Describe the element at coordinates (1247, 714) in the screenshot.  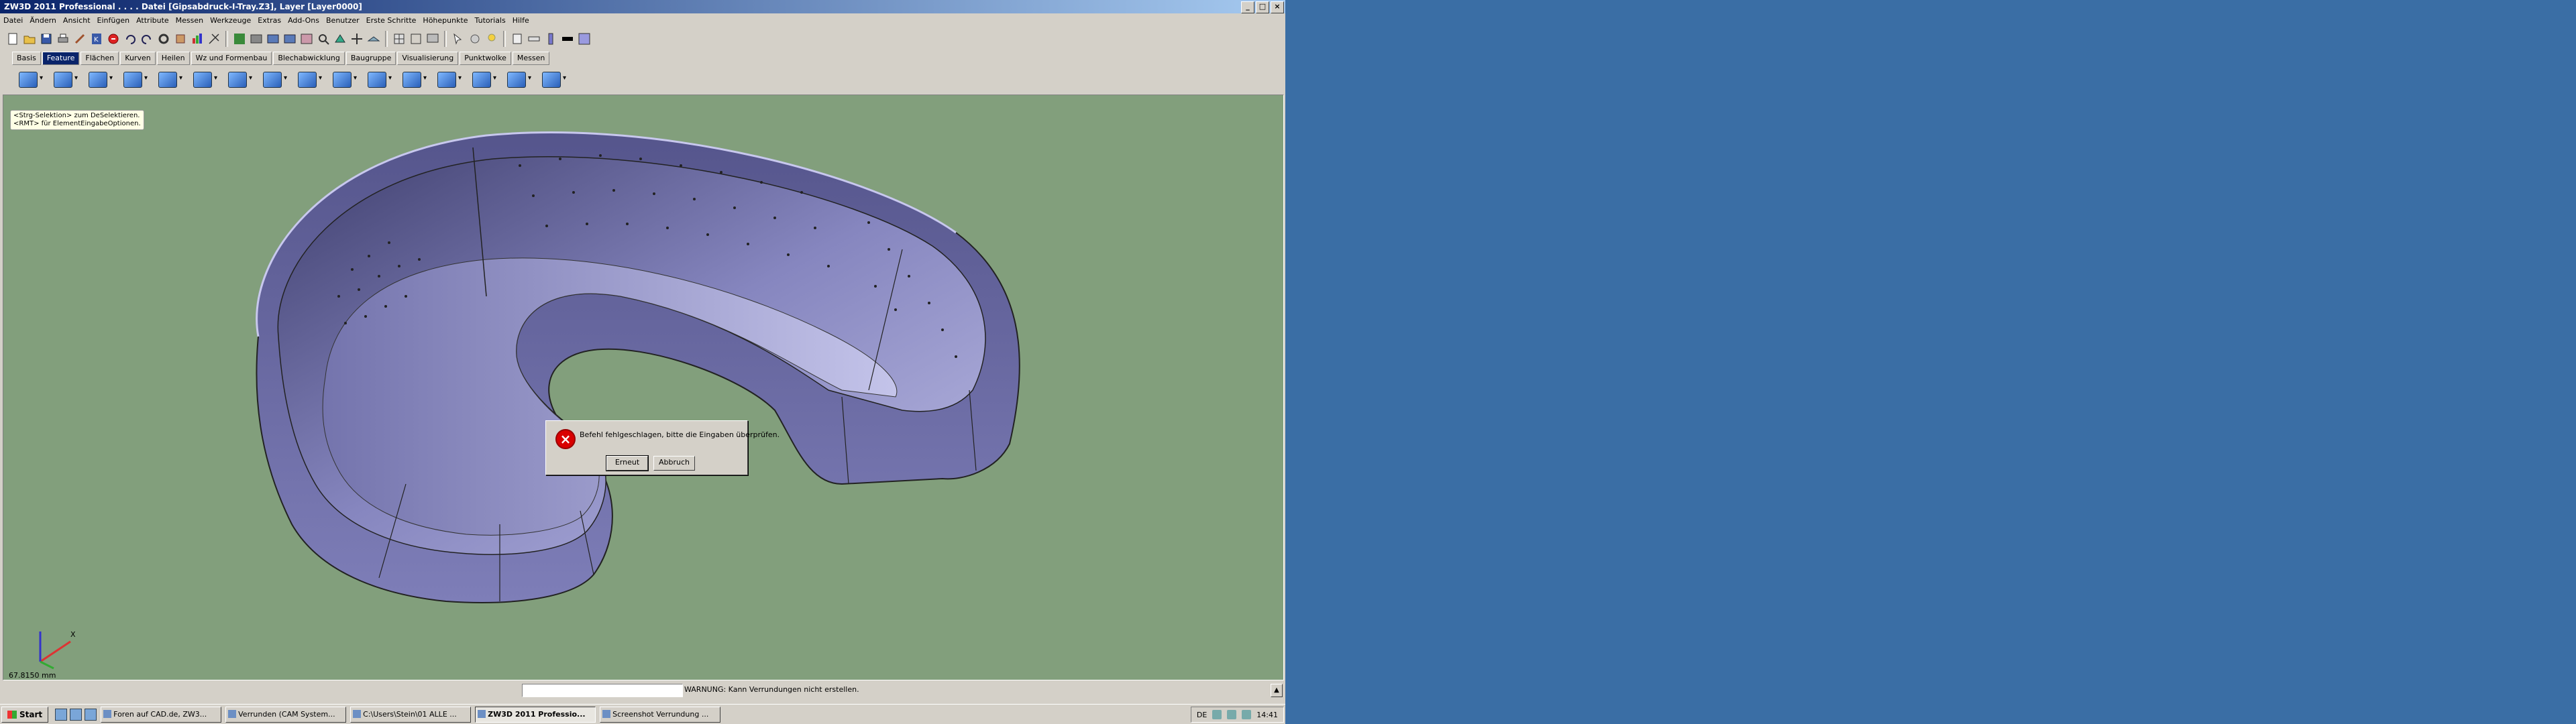
I see `tray-app-icon` at that location.